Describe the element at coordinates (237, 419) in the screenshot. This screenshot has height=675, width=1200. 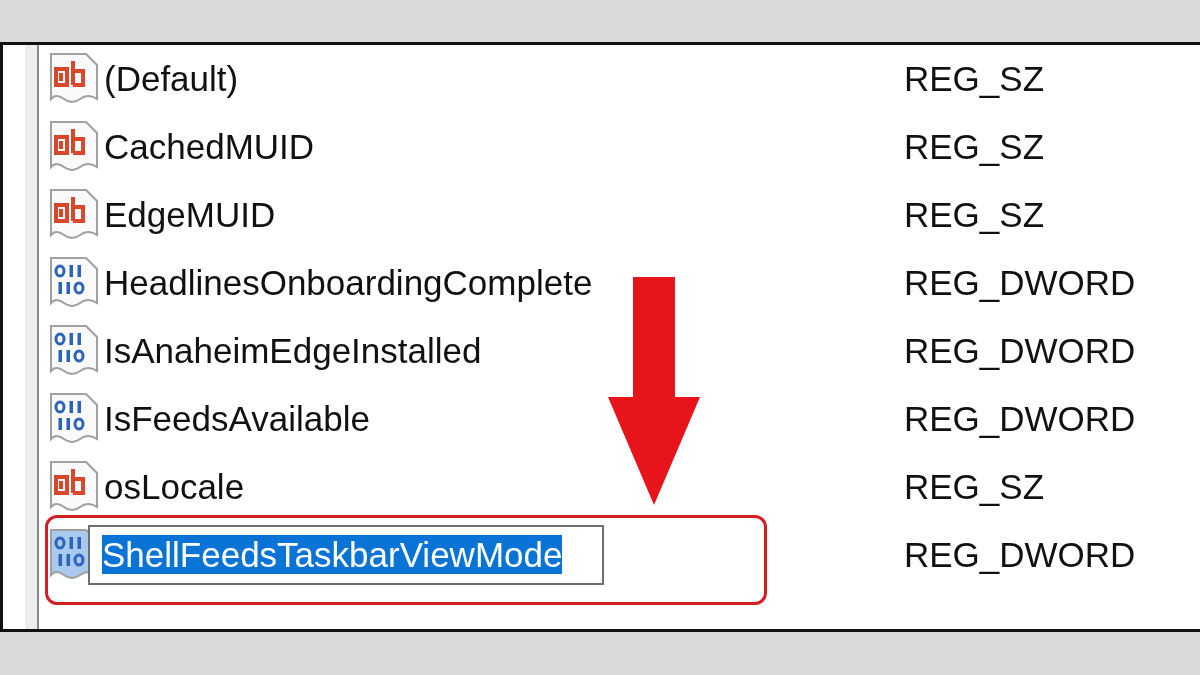
I see `value-name: IsFeedsAvailable` at that location.